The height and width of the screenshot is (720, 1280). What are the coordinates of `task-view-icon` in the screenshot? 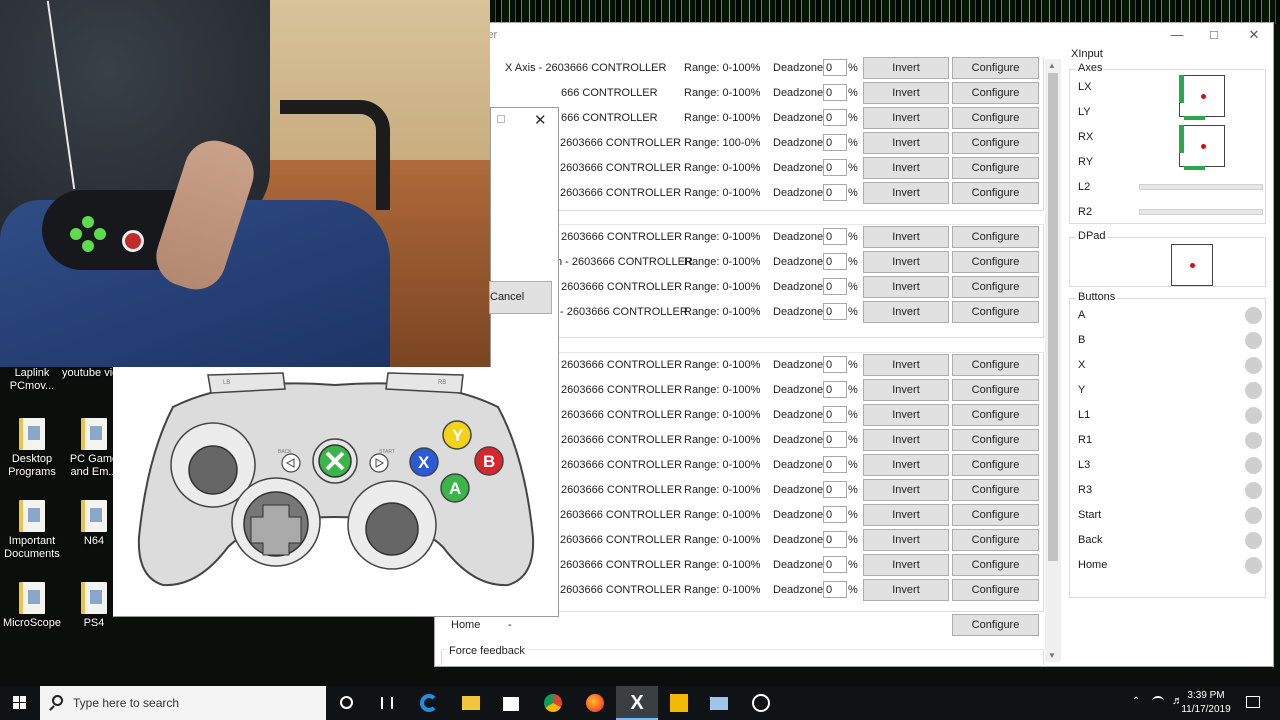 It's located at (387, 703).